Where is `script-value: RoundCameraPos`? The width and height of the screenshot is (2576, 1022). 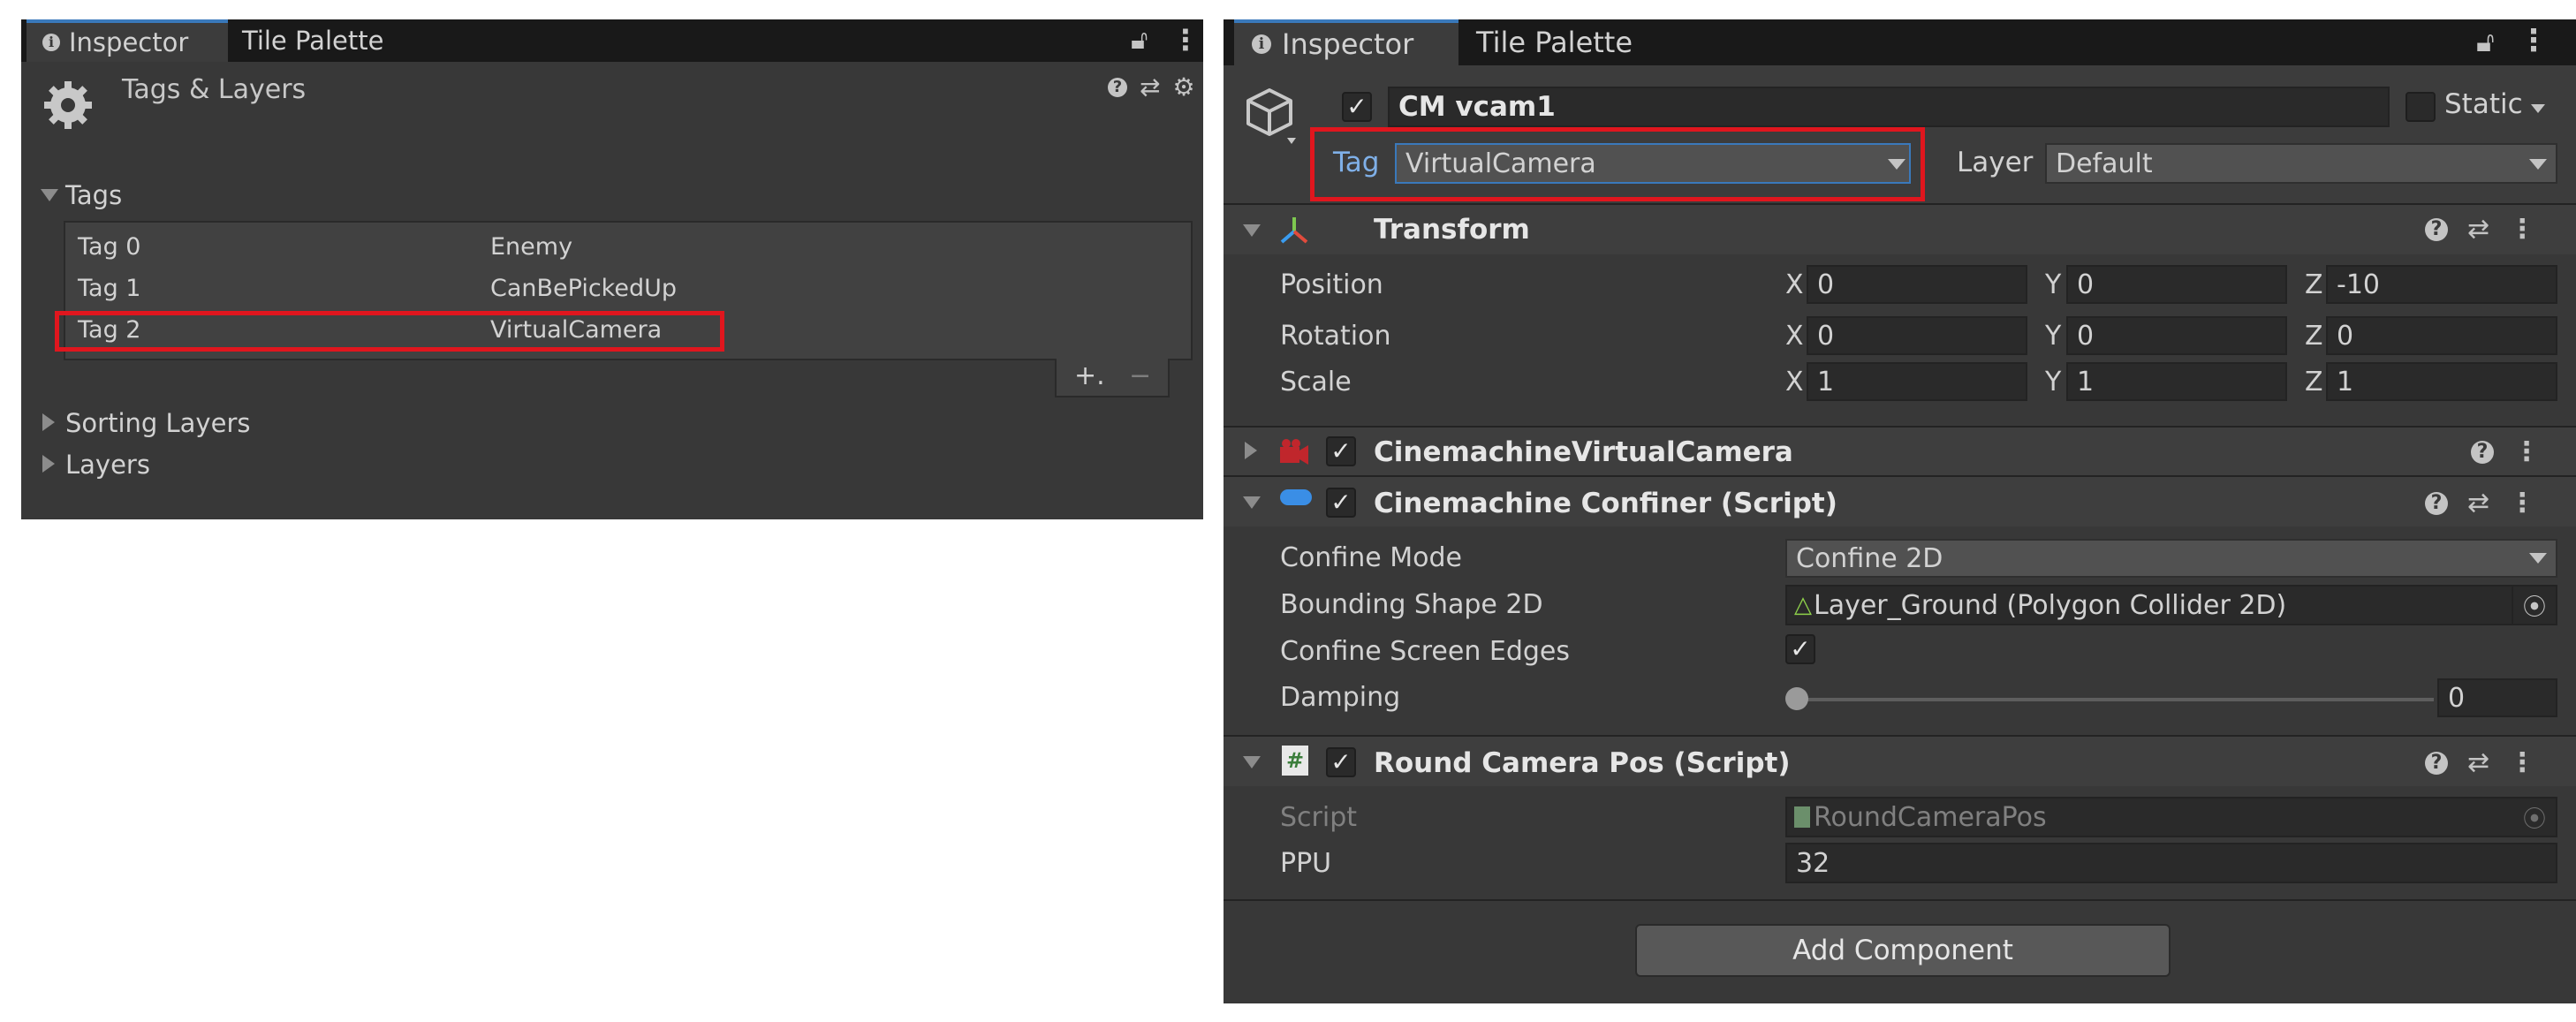 script-value: RoundCameraPos is located at coordinates (1931, 817).